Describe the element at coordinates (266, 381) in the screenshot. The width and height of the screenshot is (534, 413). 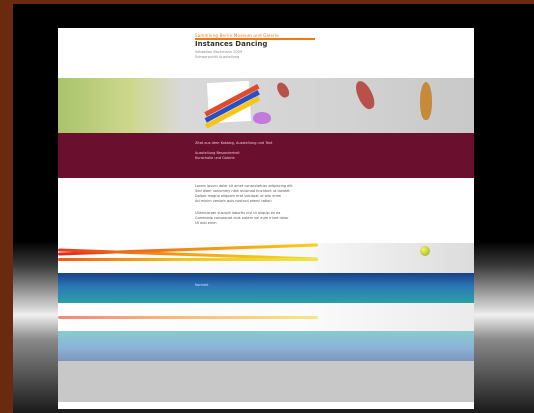
I see `lower-reflection` at that location.